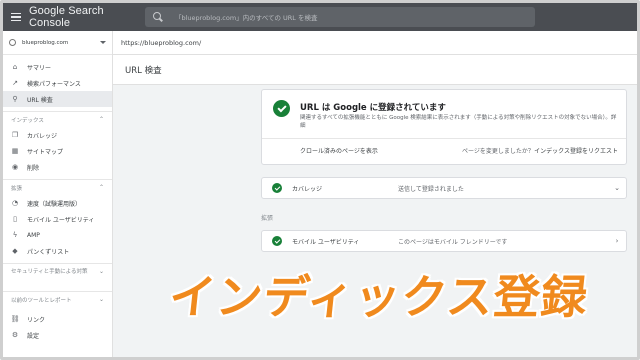  What do you see at coordinates (617, 241) in the screenshot?
I see `chevron-right-icon: ›` at bounding box center [617, 241].